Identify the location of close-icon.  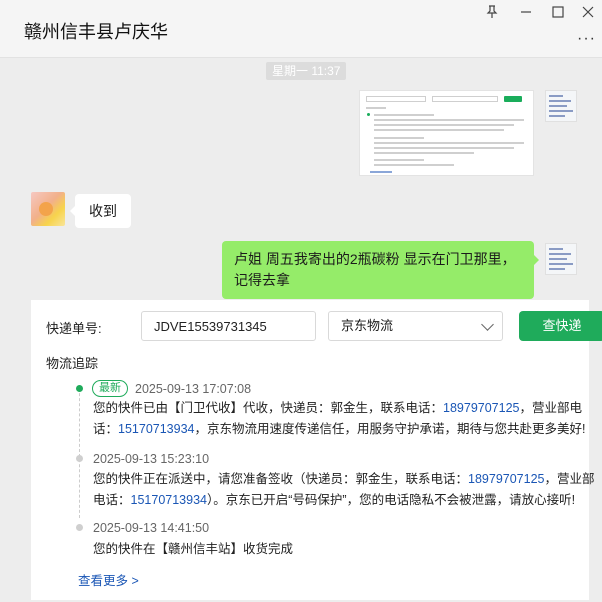
(588, 12).